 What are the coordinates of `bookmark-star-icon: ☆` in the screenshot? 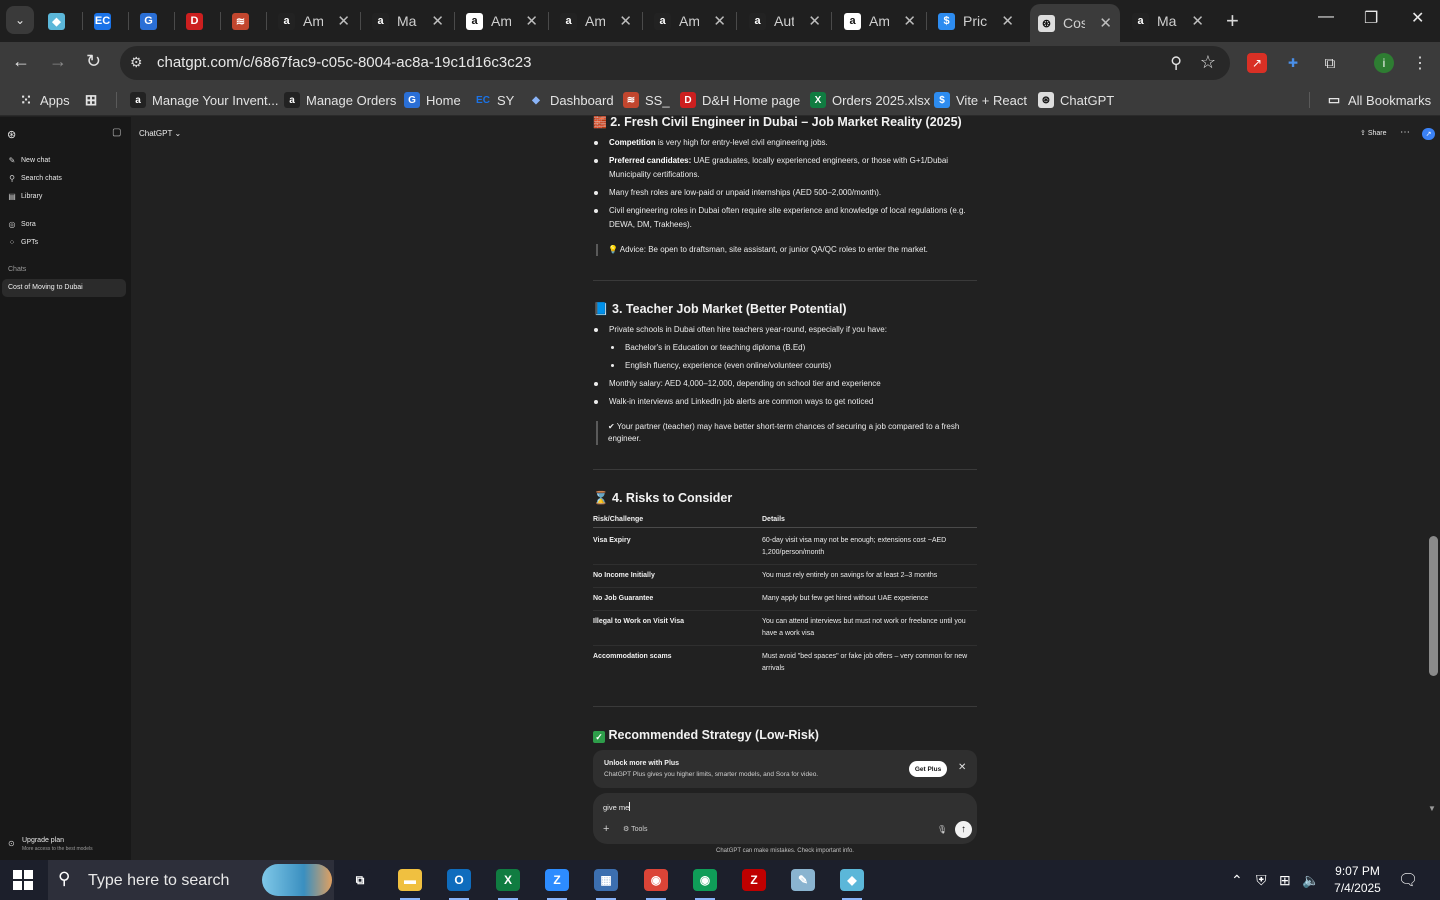 It's located at (1208, 62).